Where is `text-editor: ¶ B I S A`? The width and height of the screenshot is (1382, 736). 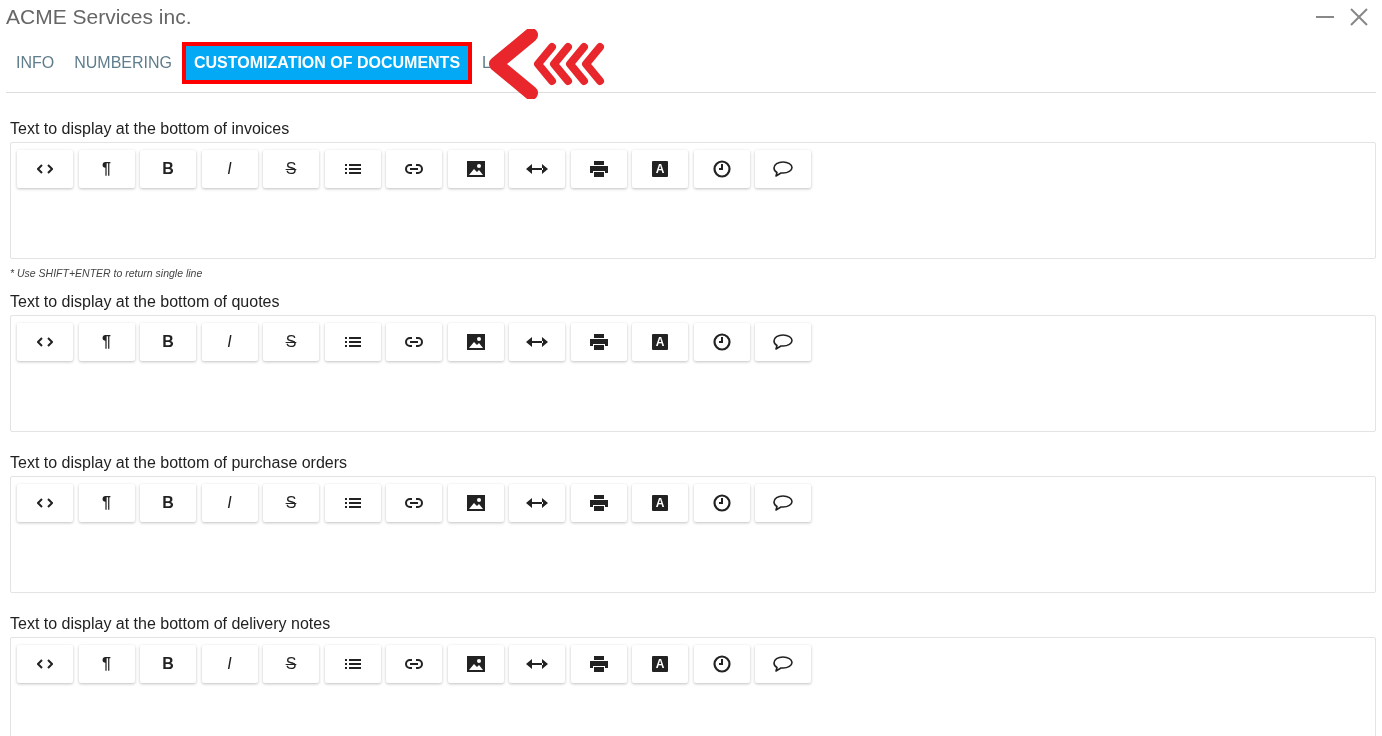
text-editor: ¶ B I S A is located at coordinates (693, 686).